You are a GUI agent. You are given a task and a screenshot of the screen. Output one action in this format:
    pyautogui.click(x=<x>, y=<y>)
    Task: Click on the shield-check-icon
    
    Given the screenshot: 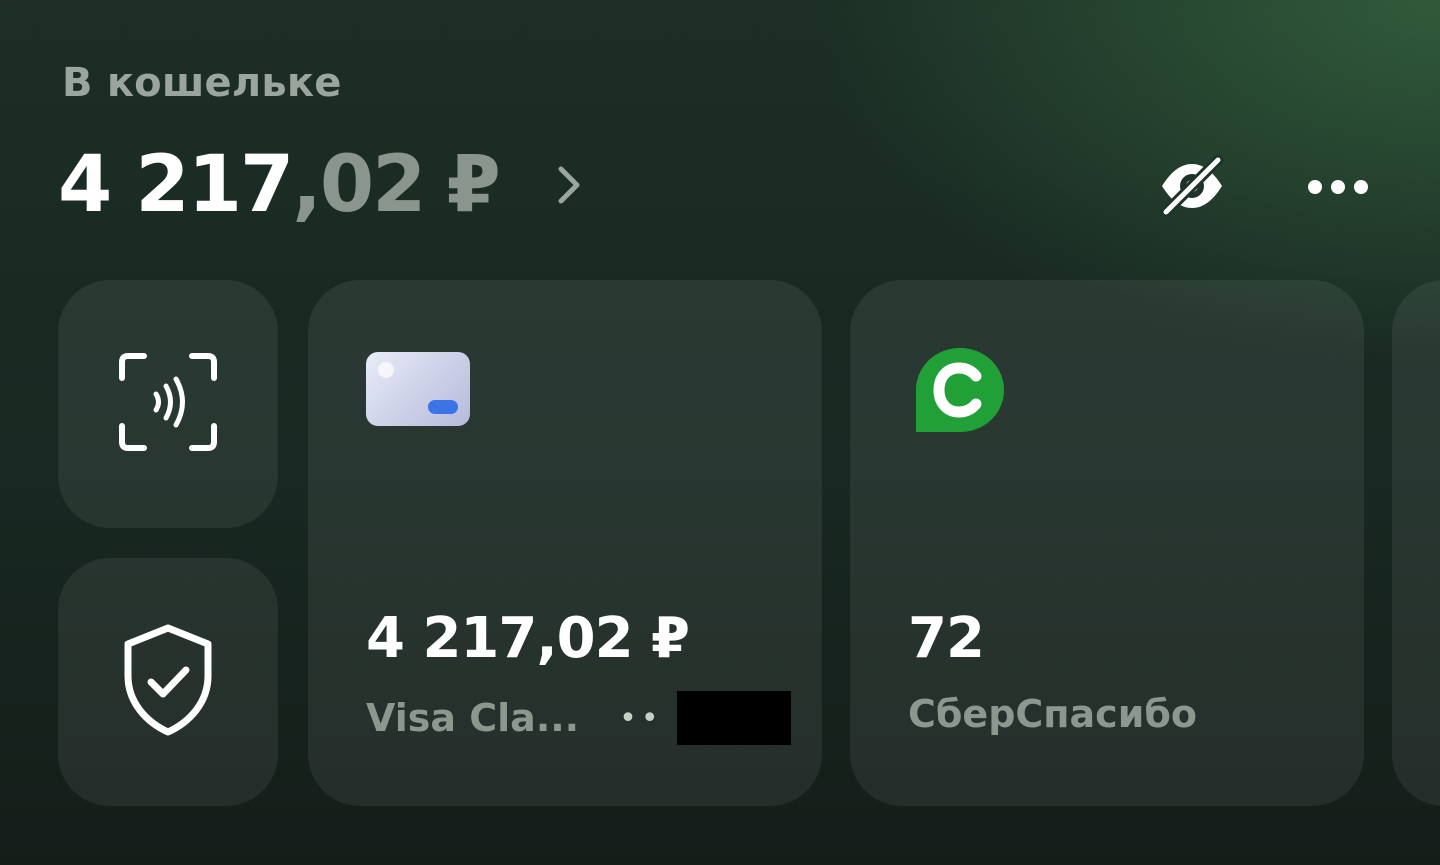 What is the action you would take?
    pyautogui.click(x=168, y=682)
    